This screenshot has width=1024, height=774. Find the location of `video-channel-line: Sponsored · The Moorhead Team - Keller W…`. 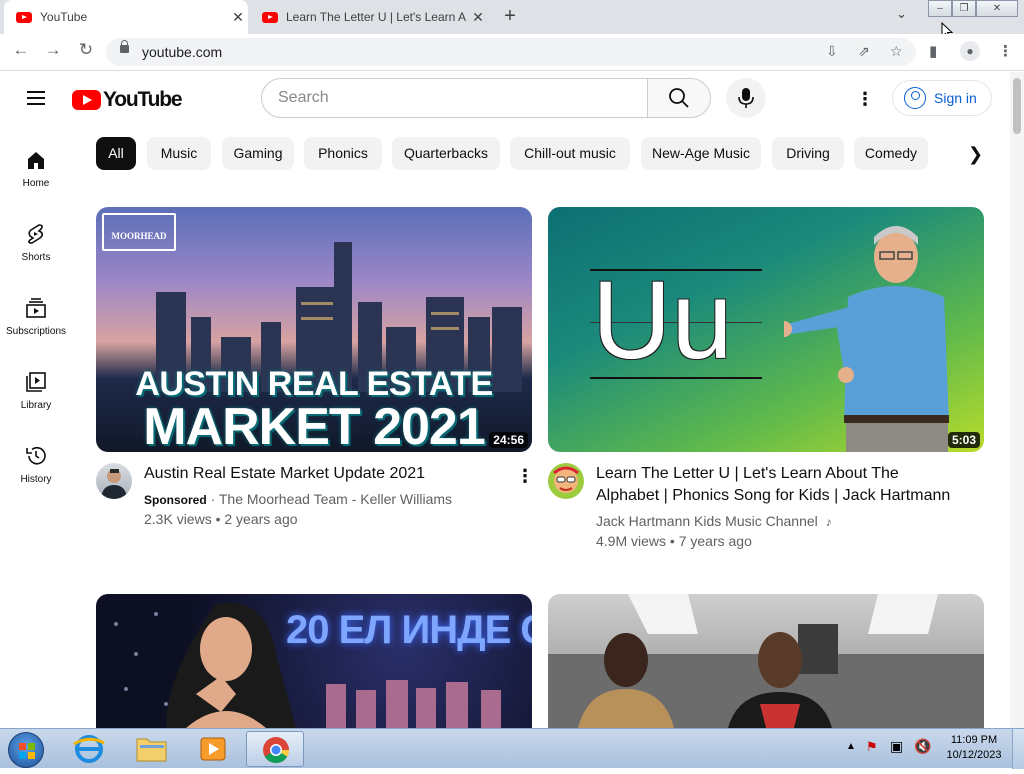

video-channel-line: Sponsored · The Moorhead Team - Keller W… is located at coordinates (298, 499).